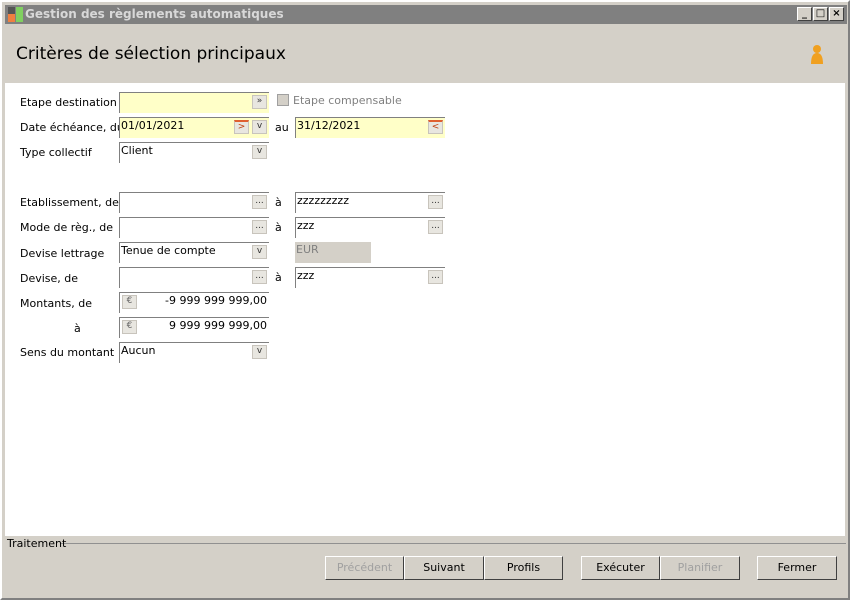  Describe the element at coordinates (364, 568) in the screenshot. I see `precedent-button: Précédent` at that location.